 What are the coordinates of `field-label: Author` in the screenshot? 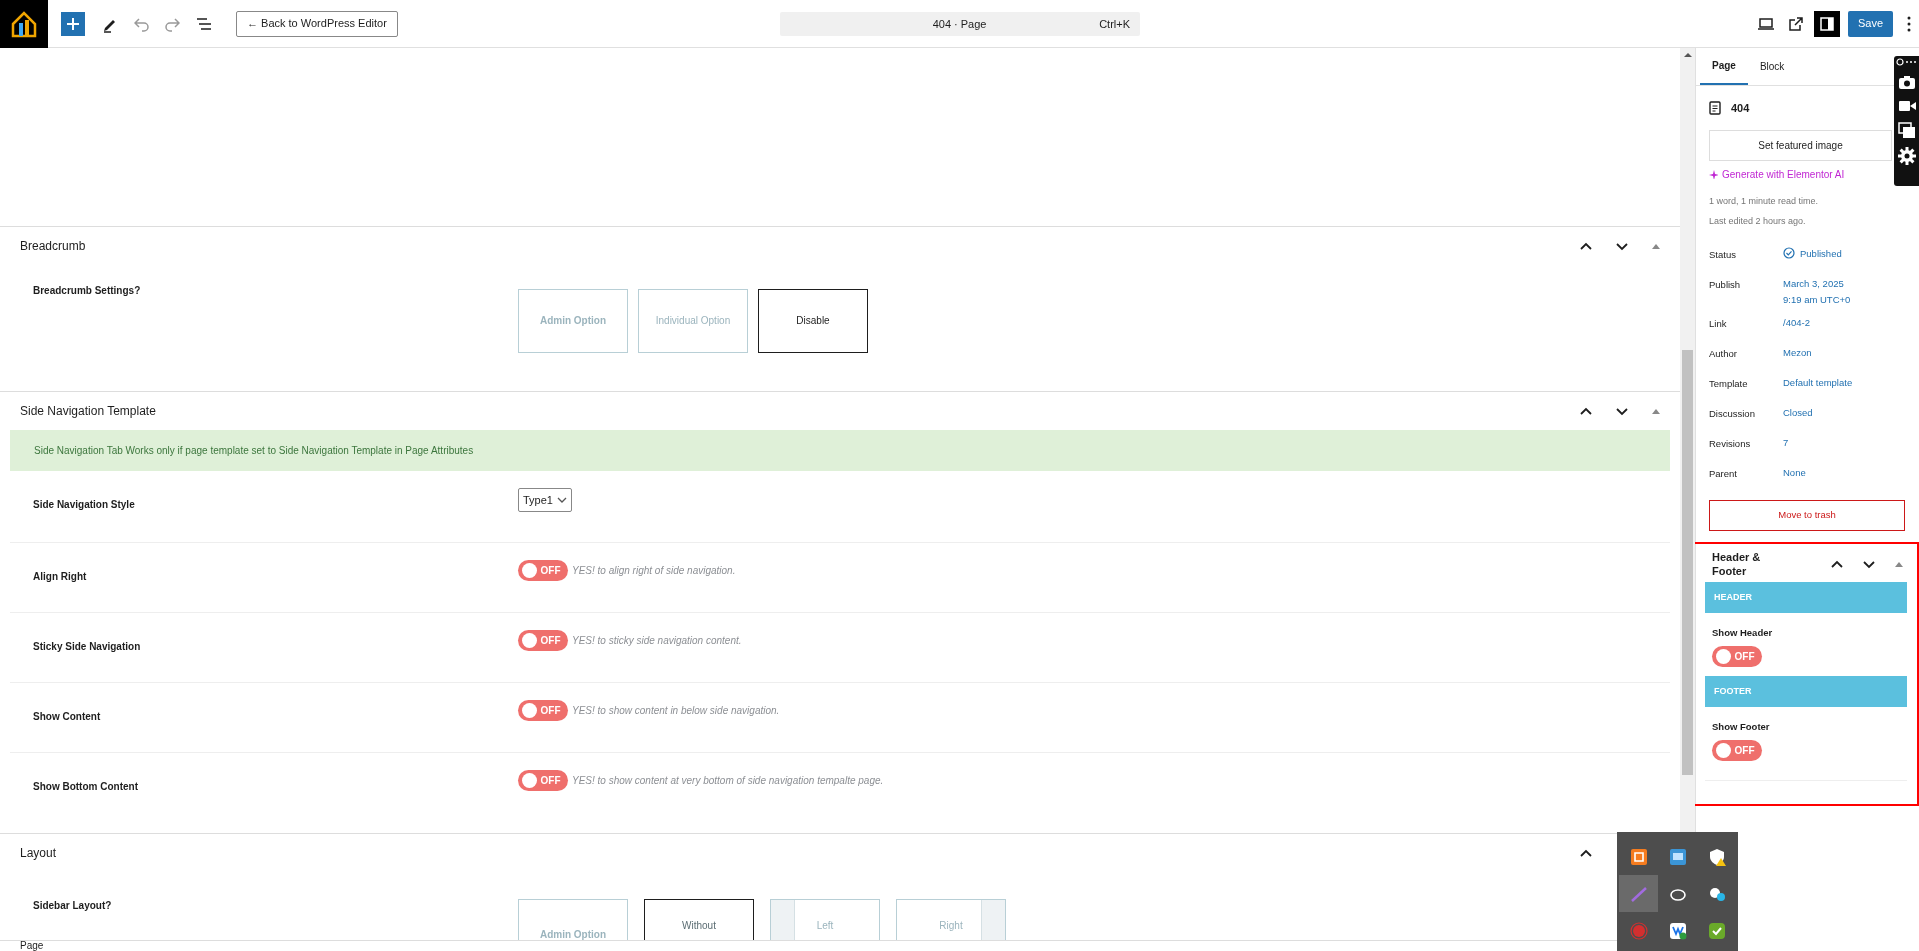 It's located at (1723, 354).